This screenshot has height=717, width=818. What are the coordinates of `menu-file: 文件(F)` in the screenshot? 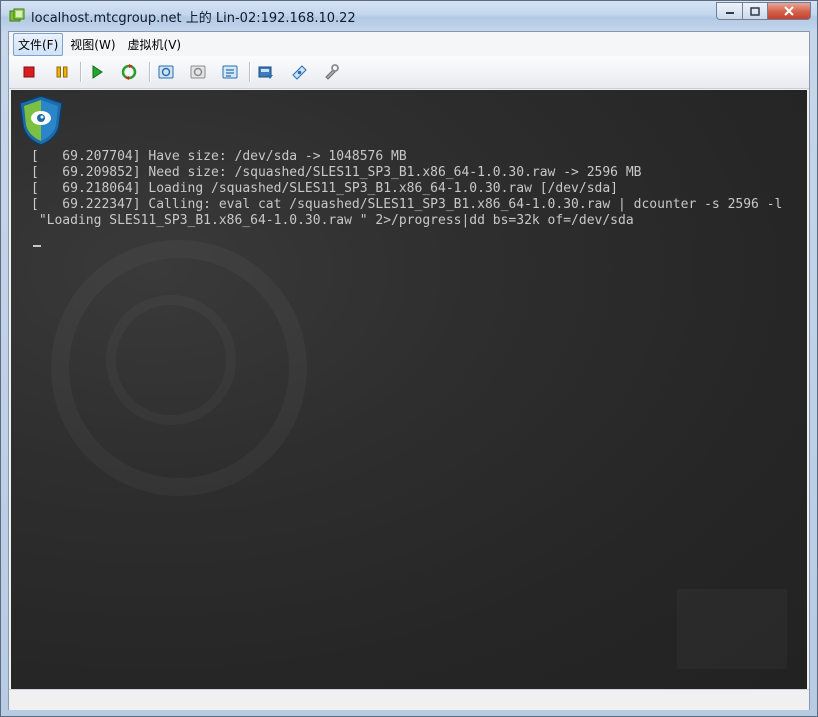 It's located at (38, 44).